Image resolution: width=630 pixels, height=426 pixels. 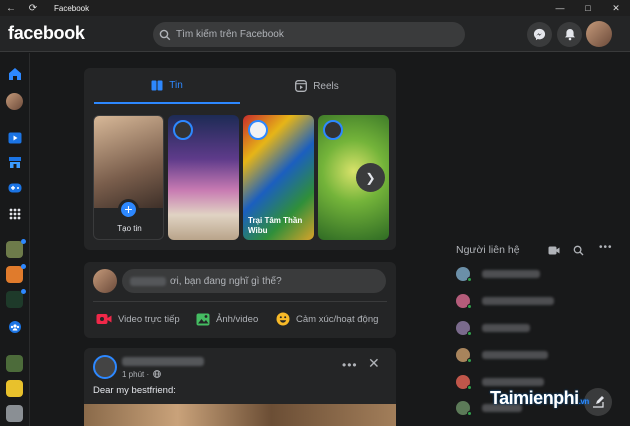 I want to click on live-video-label: Video trực tiếp, so click(x=149, y=319).